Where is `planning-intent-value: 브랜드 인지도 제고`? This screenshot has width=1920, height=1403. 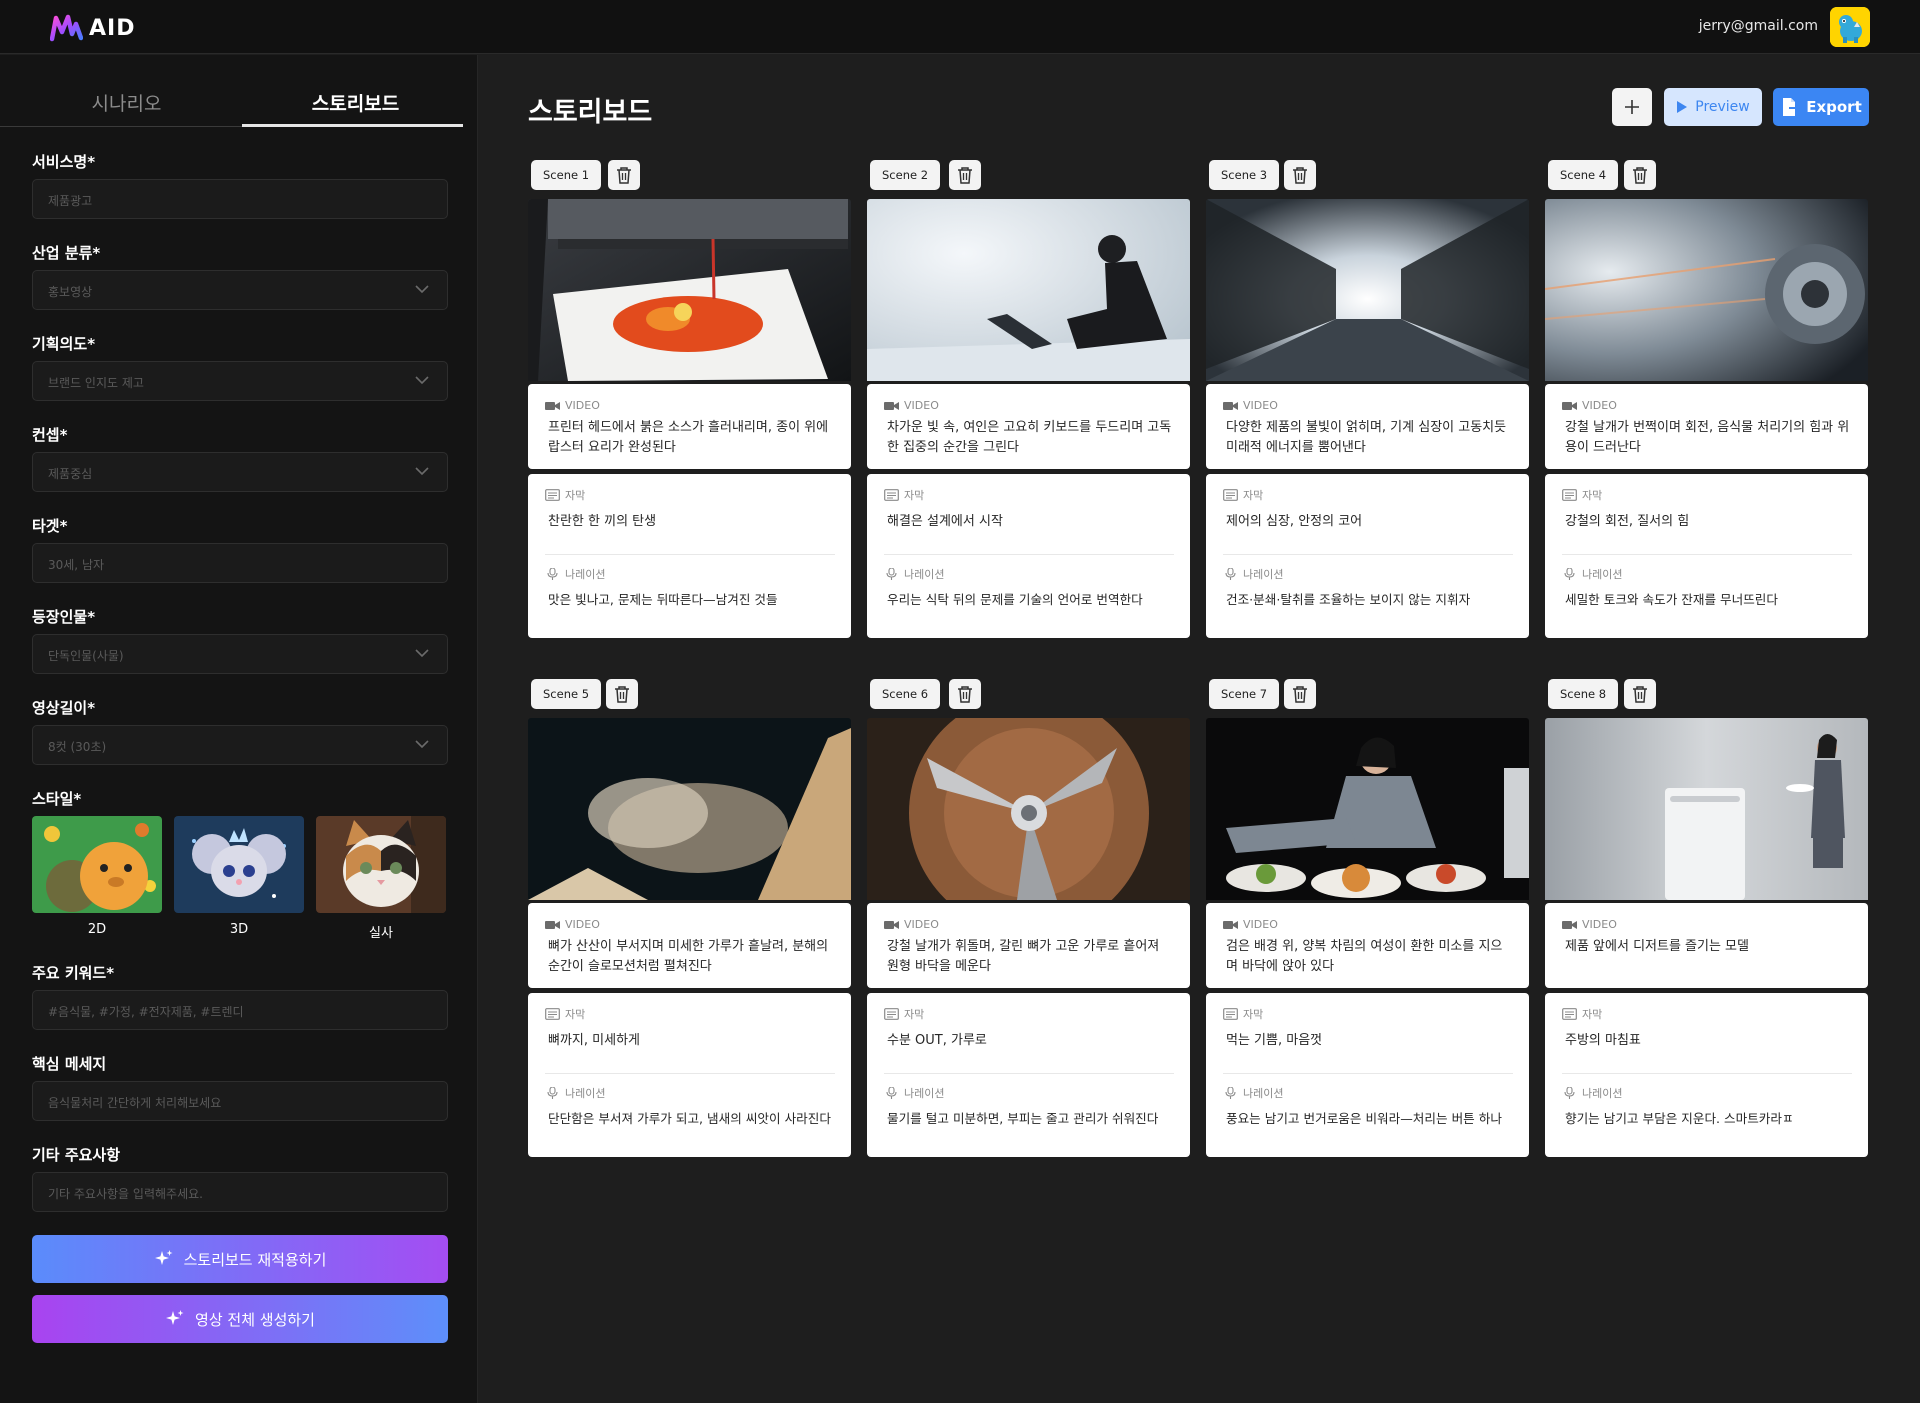
planning-intent-value: 브랜드 인지도 제고 is located at coordinates (96, 383).